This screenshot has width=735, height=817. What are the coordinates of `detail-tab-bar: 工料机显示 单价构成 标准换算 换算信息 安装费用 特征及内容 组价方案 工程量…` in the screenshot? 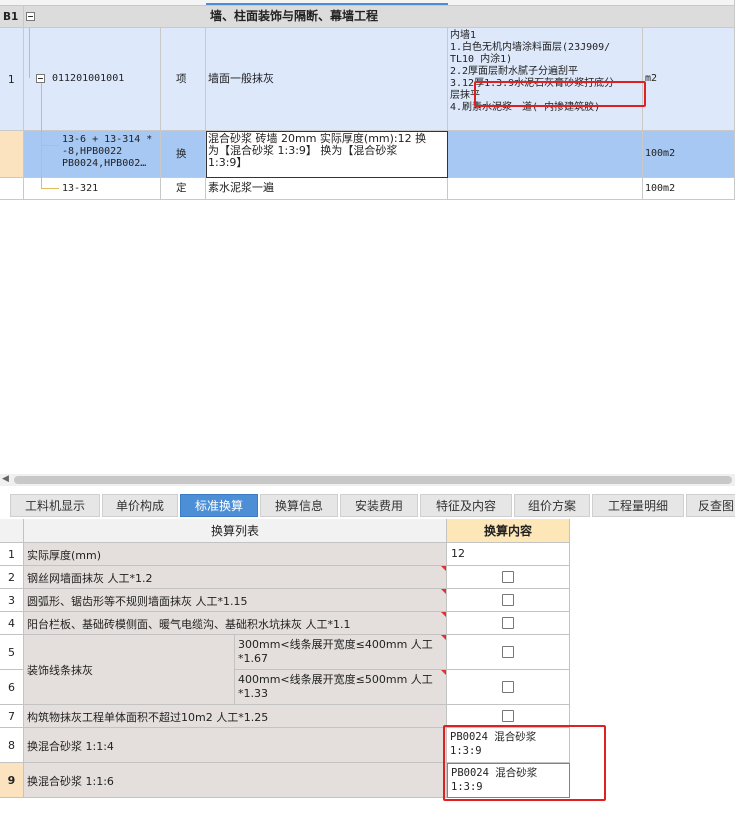 It's located at (367, 504).